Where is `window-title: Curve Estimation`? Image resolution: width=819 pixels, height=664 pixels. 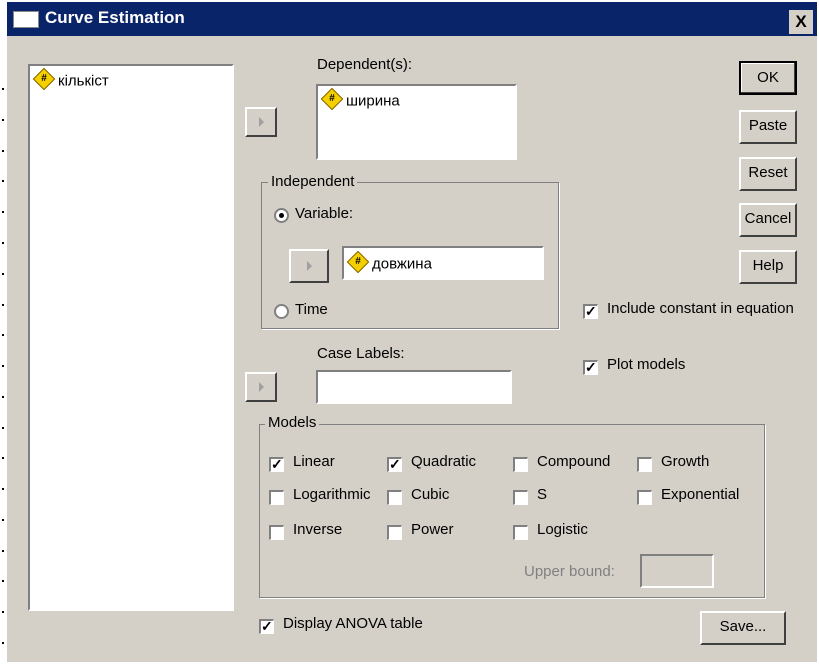
window-title: Curve Estimation is located at coordinates (115, 17).